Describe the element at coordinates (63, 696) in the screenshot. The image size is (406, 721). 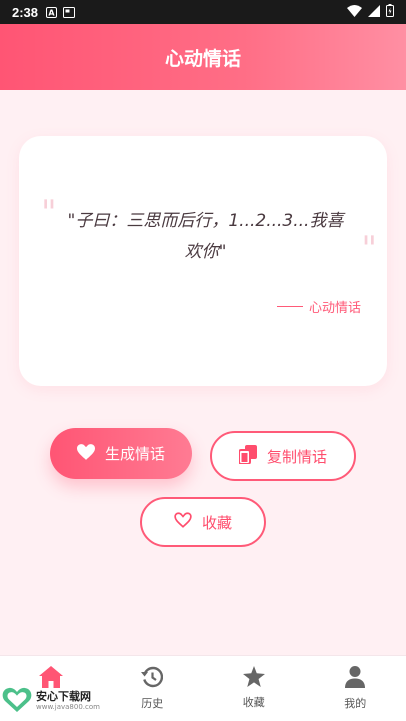
I see `watermark-brand: 安心下载网` at that location.